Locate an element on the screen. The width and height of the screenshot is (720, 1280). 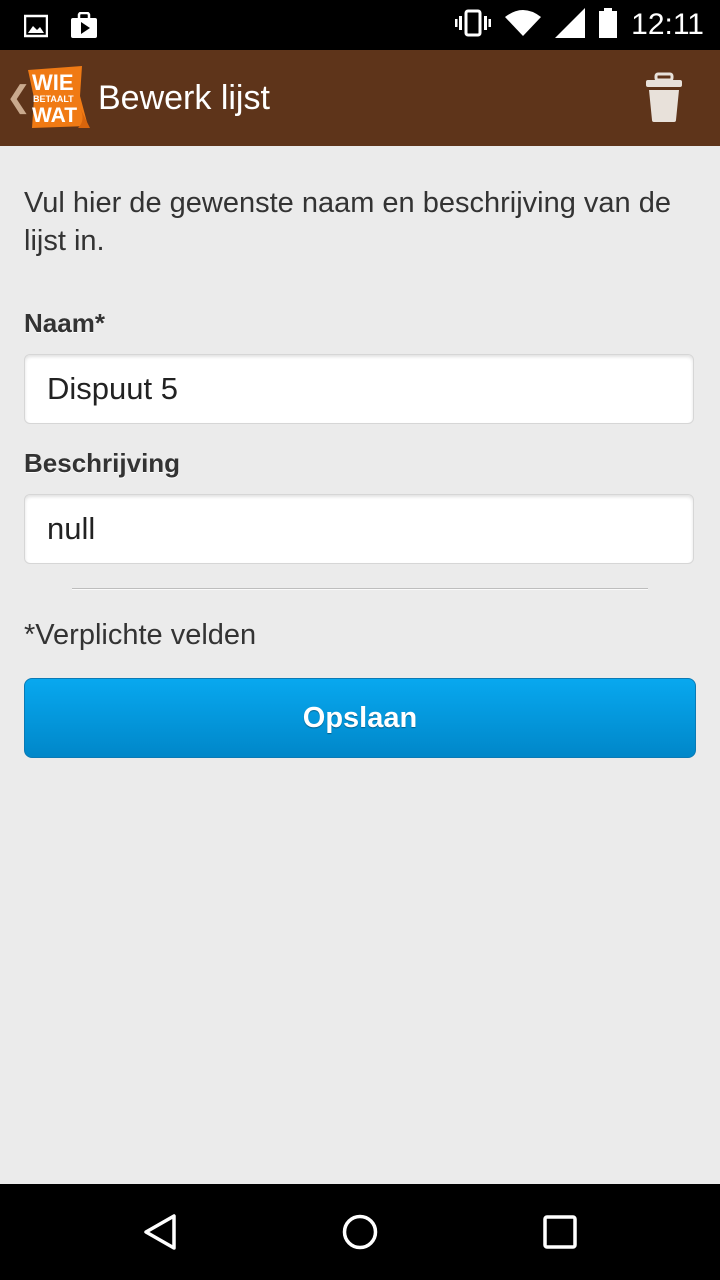
vibrate-icon is located at coordinates (473, 25).